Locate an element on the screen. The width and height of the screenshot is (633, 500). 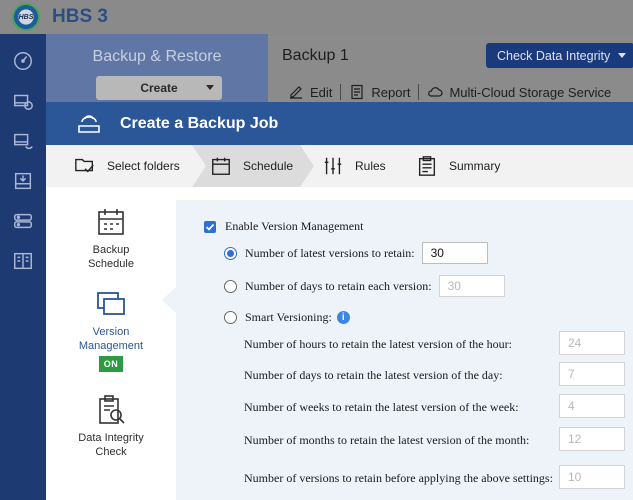
enable-version-row: Enable Version Management is located at coordinates (283, 226).